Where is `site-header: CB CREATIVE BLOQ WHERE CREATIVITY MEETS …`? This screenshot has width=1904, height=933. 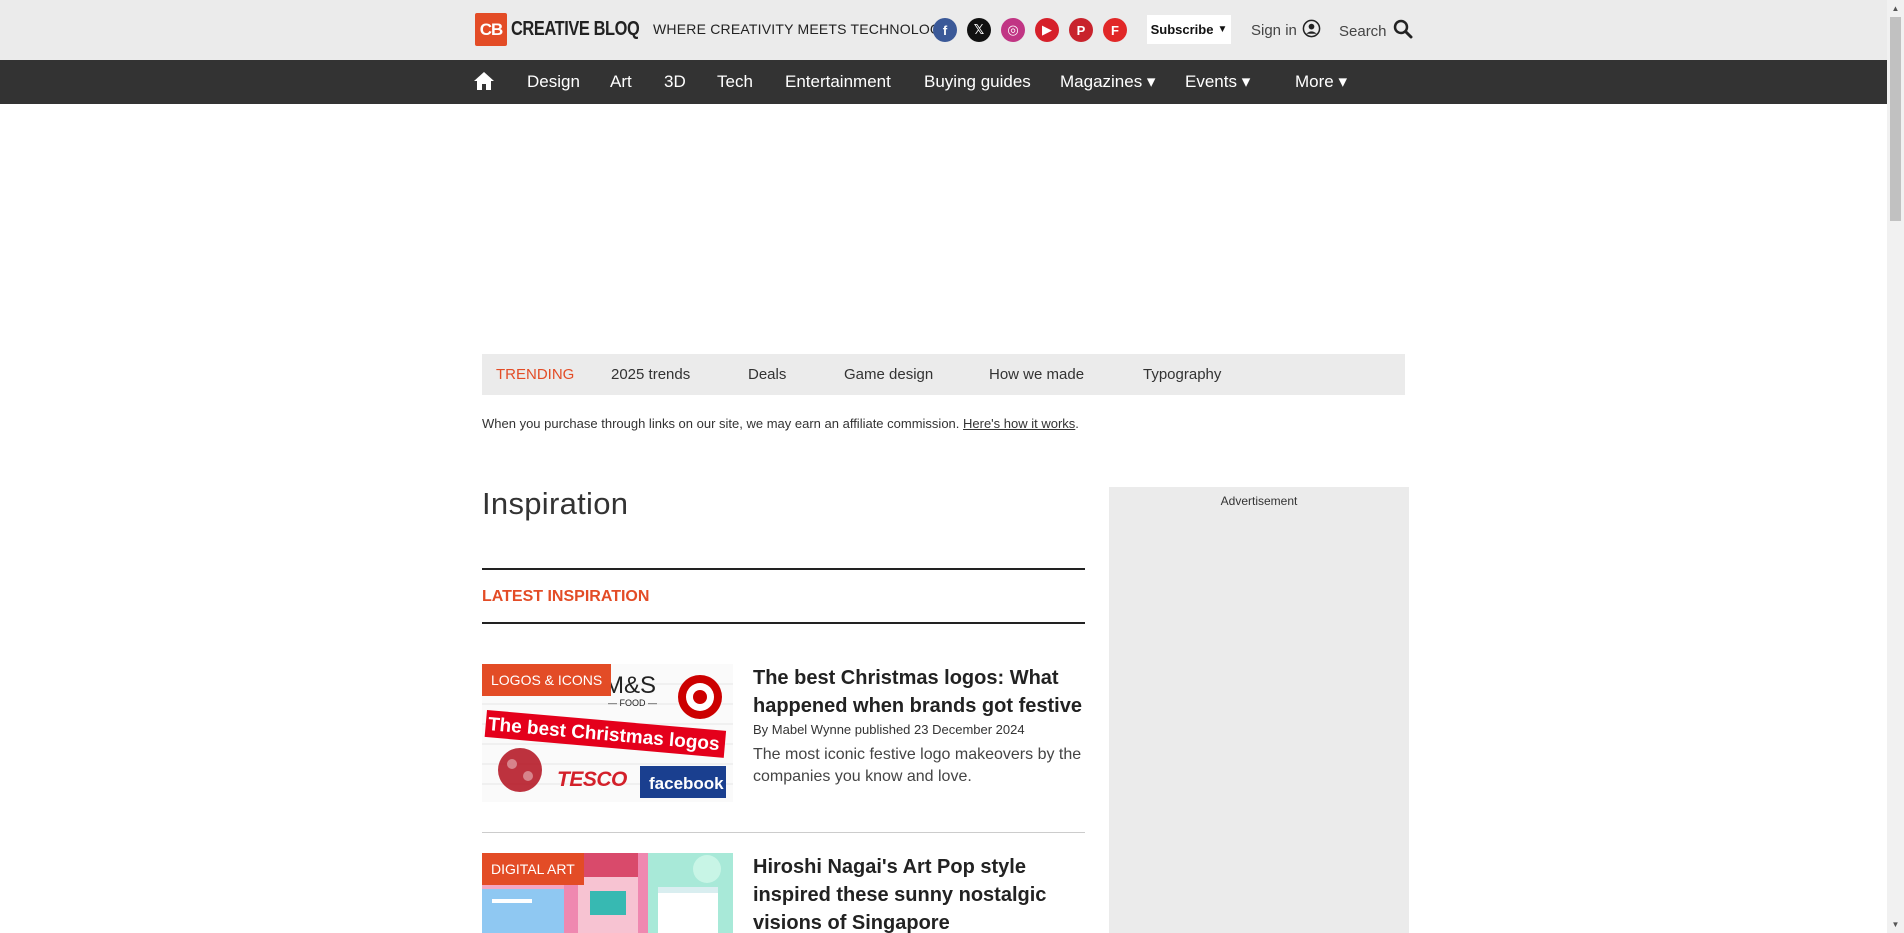
site-header: CB CREATIVE BLOQ WHERE CREATIVITY MEETS … is located at coordinates (943, 30).